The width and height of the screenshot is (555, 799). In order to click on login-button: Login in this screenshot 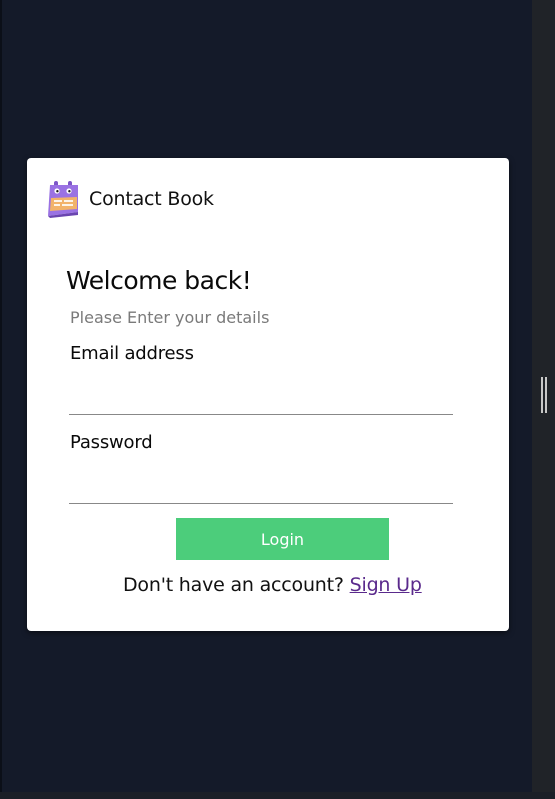, I will do `click(282, 539)`.